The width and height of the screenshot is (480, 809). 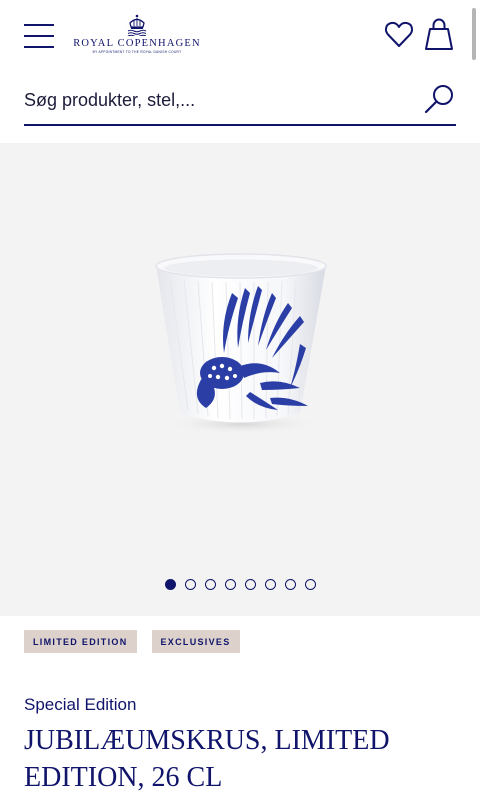 I want to click on product-image, so click(x=241, y=343).